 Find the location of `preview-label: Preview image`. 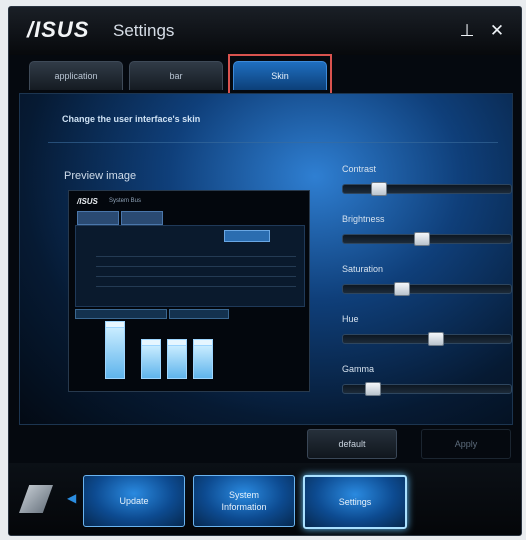

preview-label: Preview image is located at coordinates (100, 176).